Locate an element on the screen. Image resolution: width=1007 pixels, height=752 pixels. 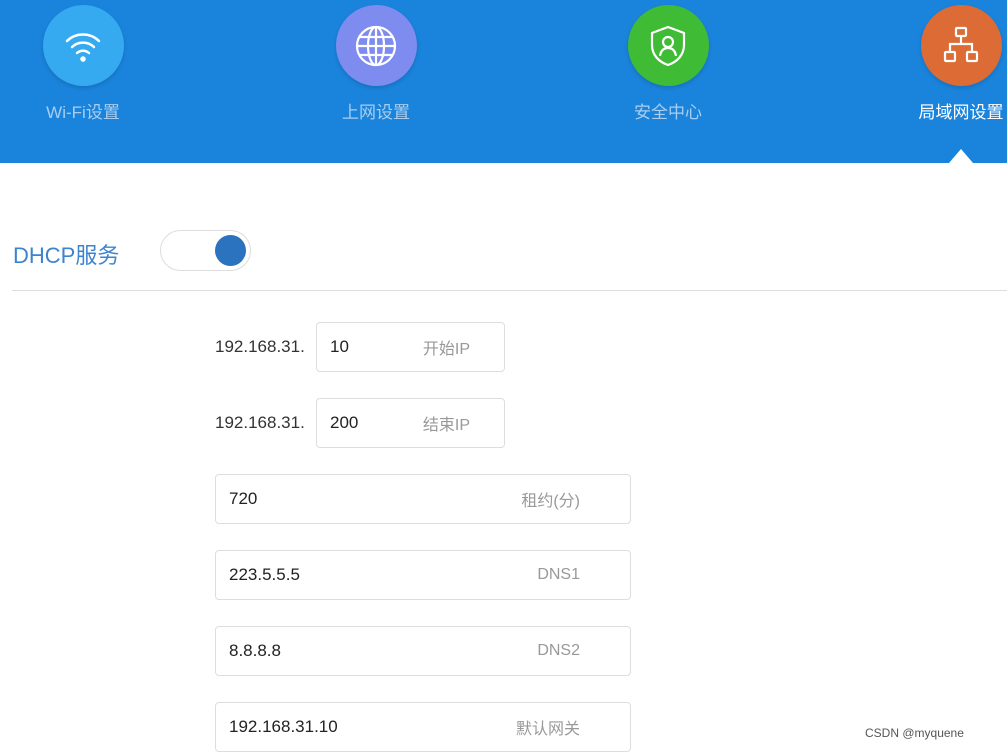
active-tab-pointer is located at coordinates (961, 156).